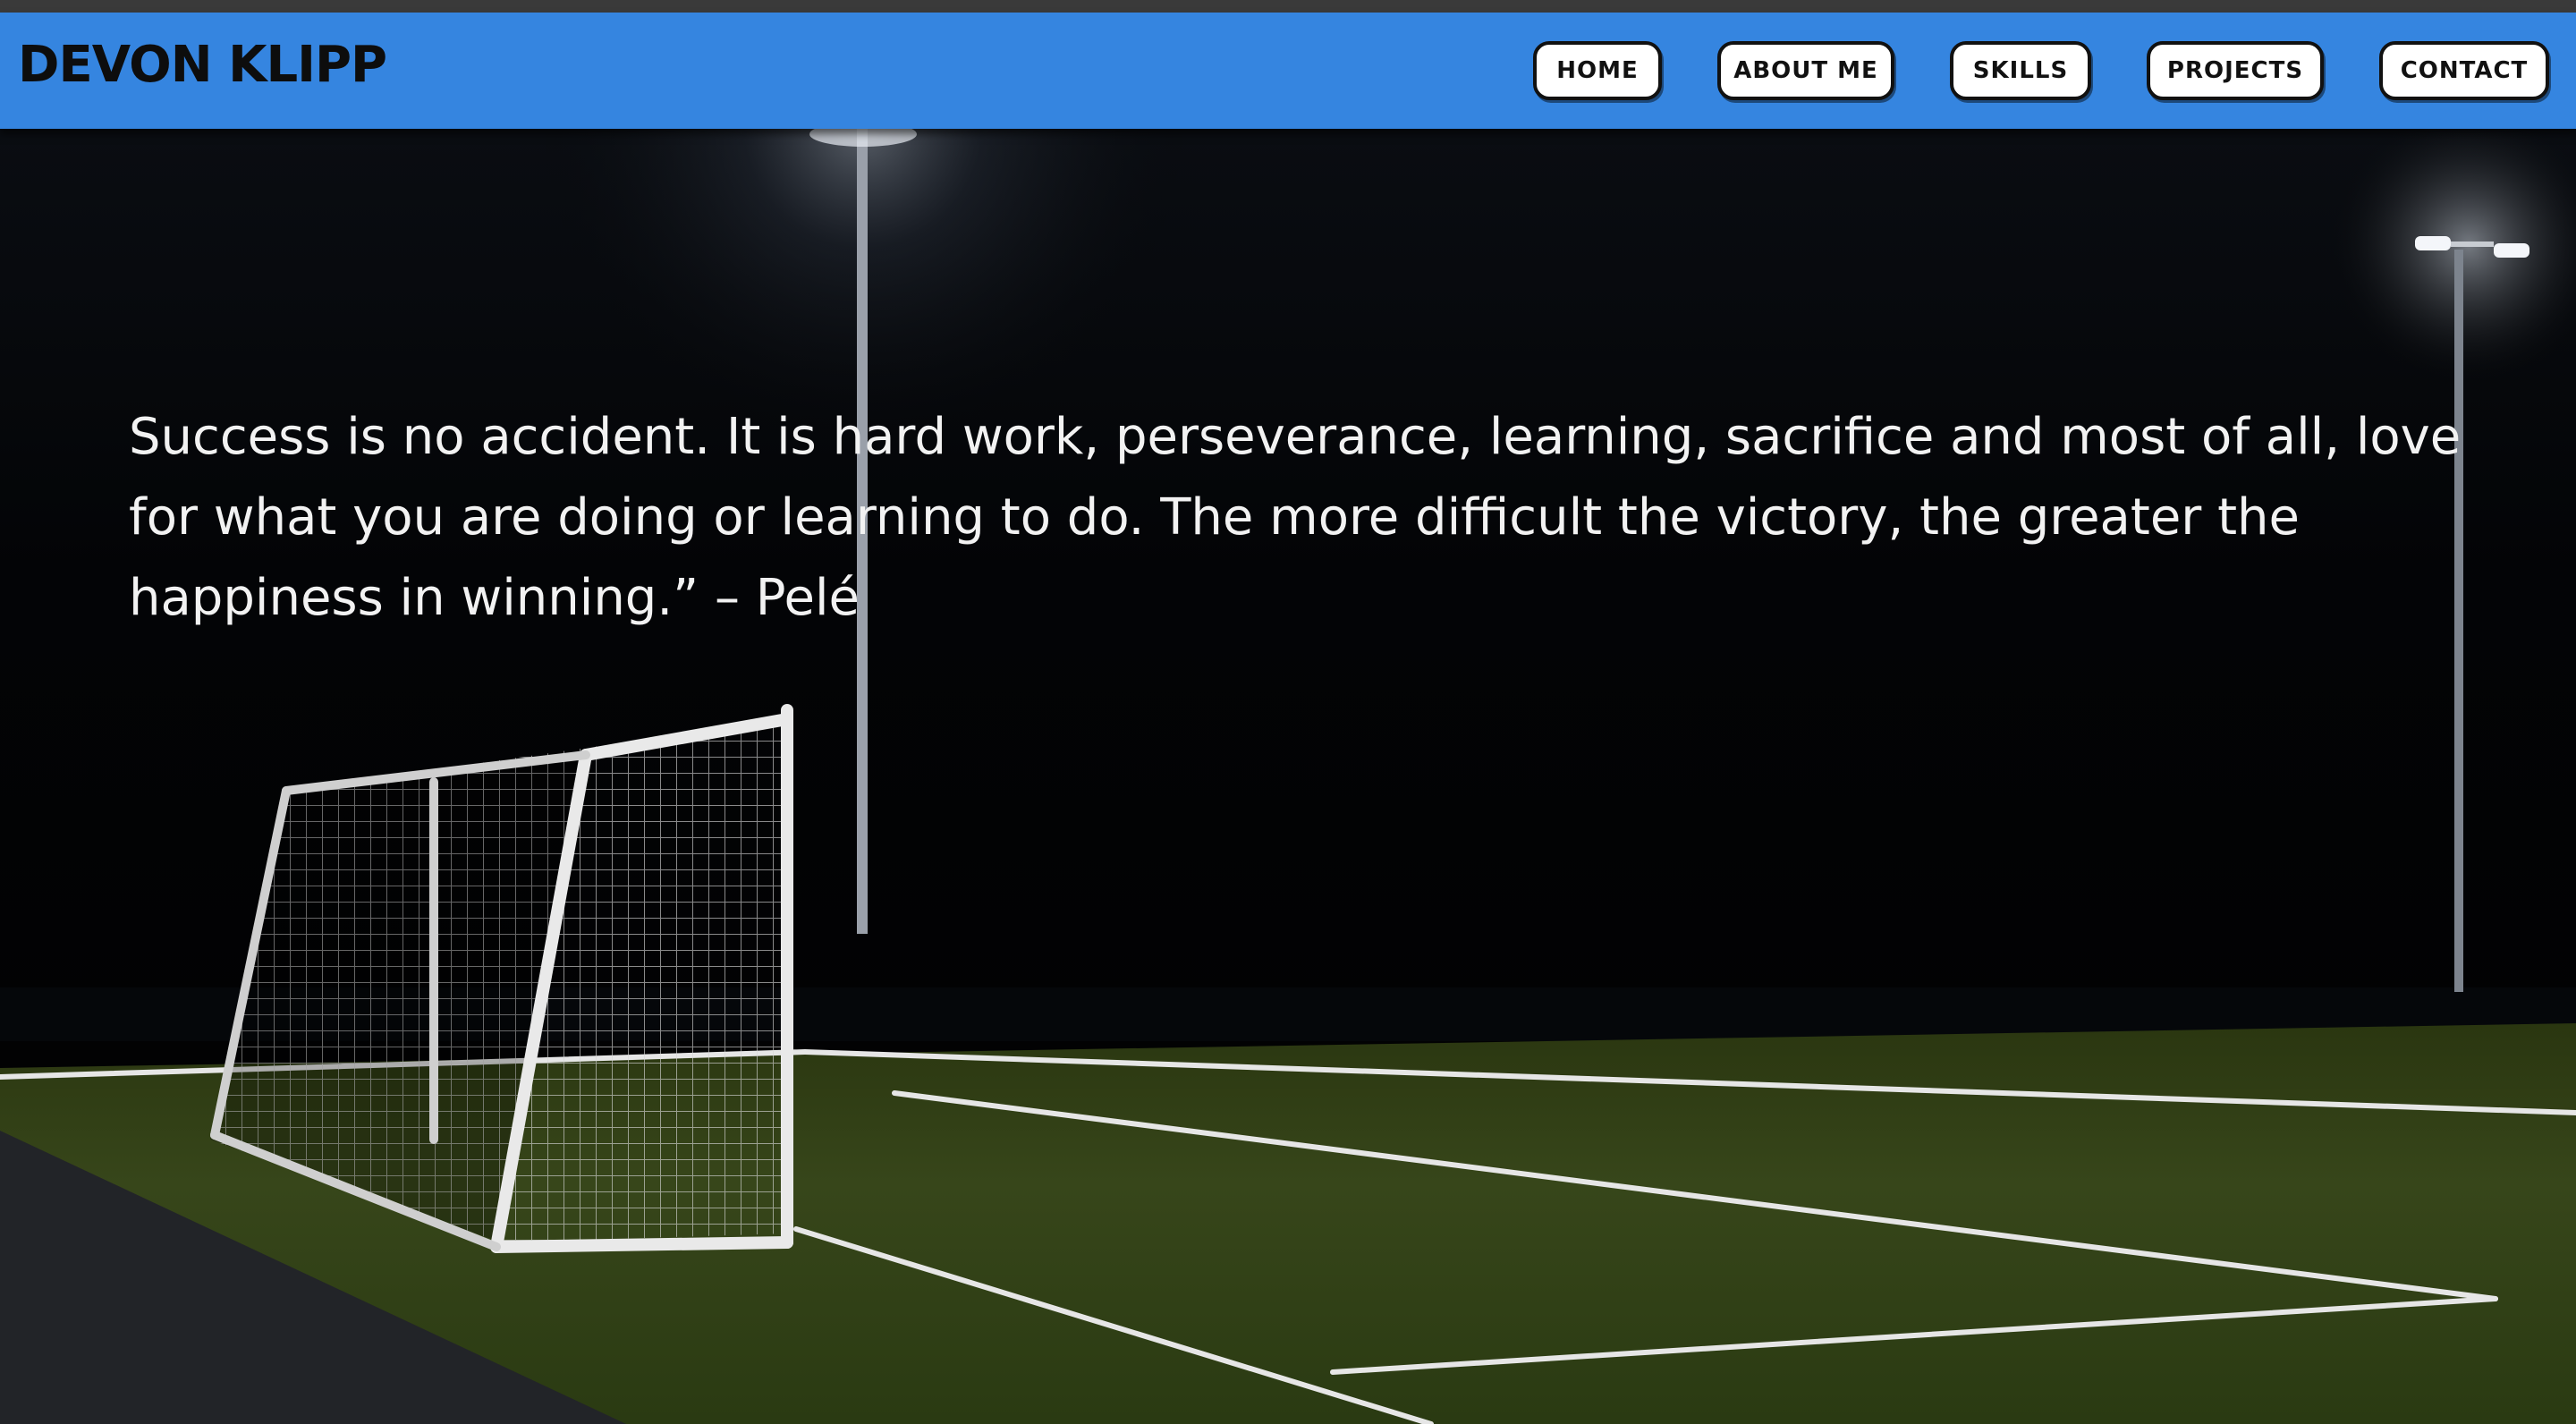  What do you see at coordinates (1288, 6) in the screenshot?
I see `browser-top-strip` at bounding box center [1288, 6].